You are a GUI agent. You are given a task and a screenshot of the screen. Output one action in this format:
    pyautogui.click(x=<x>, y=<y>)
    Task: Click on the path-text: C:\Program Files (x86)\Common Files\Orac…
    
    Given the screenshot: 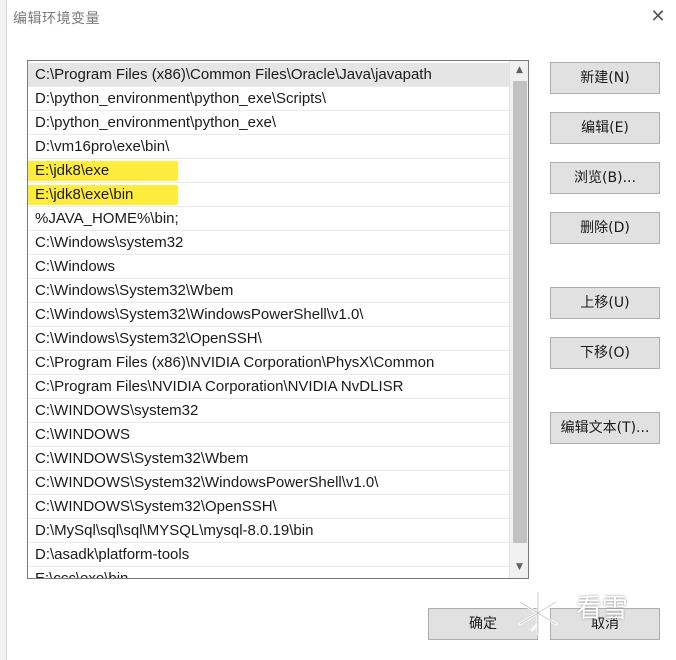 What is the action you would take?
    pyautogui.click(x=233, y=74)
    